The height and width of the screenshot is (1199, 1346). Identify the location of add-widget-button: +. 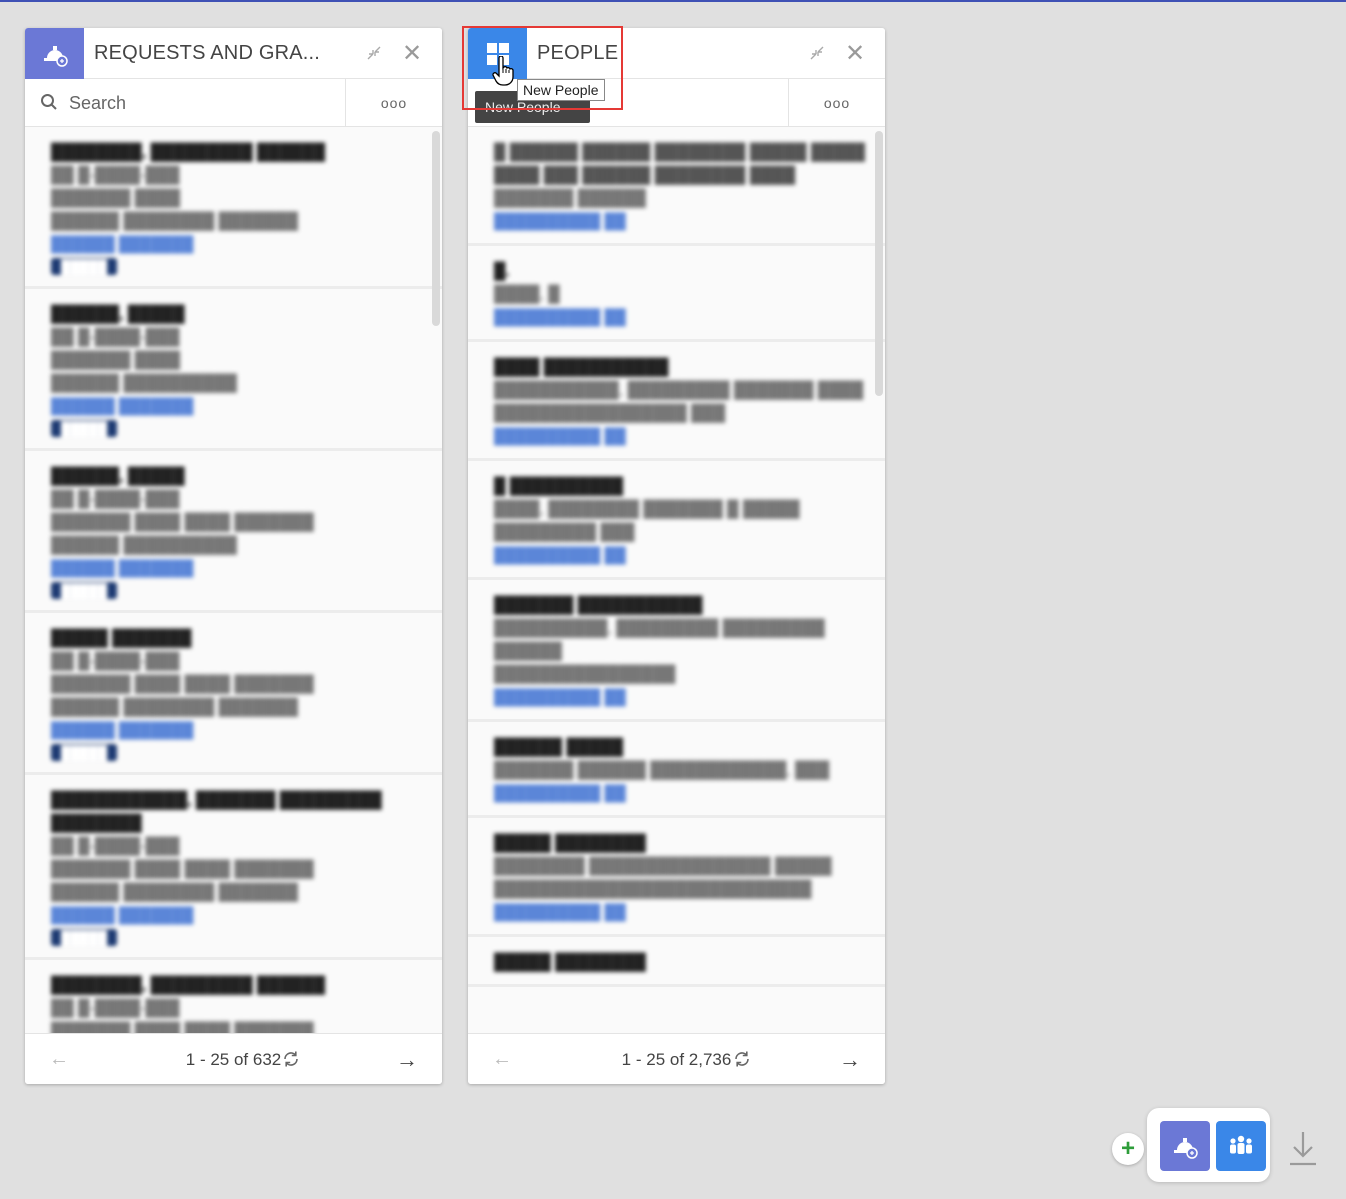
(1128, 1149).